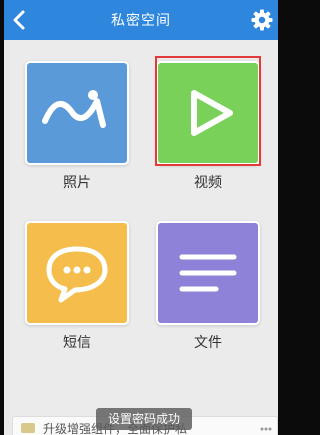 This screenshot has width=320, height=435. What do you see at coordinates (74, 109) in the screenshot?
I see `photo-icon` at bounding box center [74, 109].